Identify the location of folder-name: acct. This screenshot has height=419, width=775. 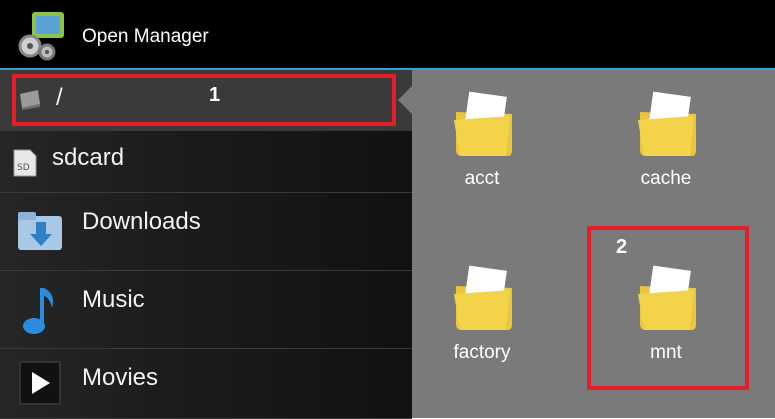
(482, 178).